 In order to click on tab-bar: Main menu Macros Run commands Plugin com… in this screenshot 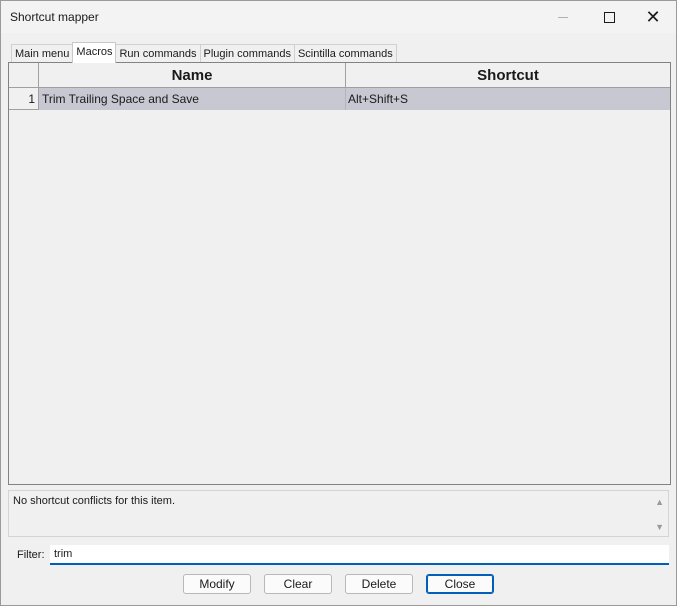, I will do `click(204, 52)`.